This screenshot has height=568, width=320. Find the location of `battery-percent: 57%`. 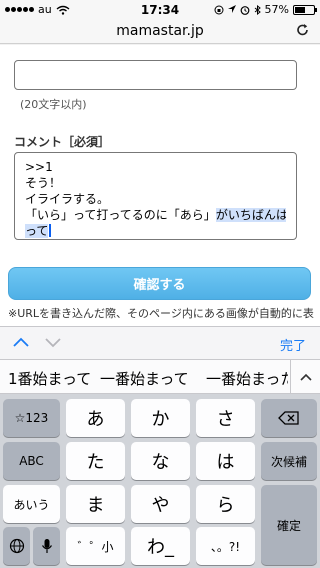

battery-percent: 57% is located at coordinates (276, 9).